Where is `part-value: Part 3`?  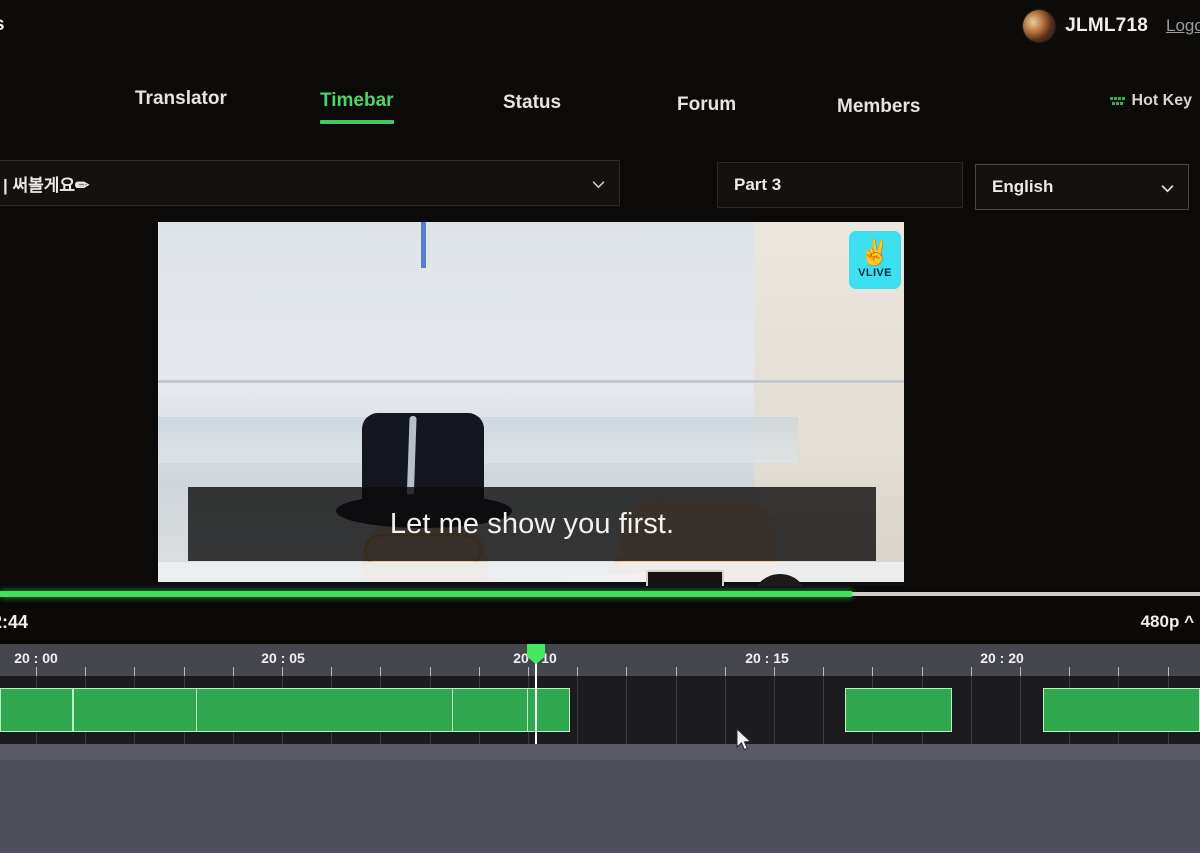 part-value: Part 3 is located at coordinates (758, 184).